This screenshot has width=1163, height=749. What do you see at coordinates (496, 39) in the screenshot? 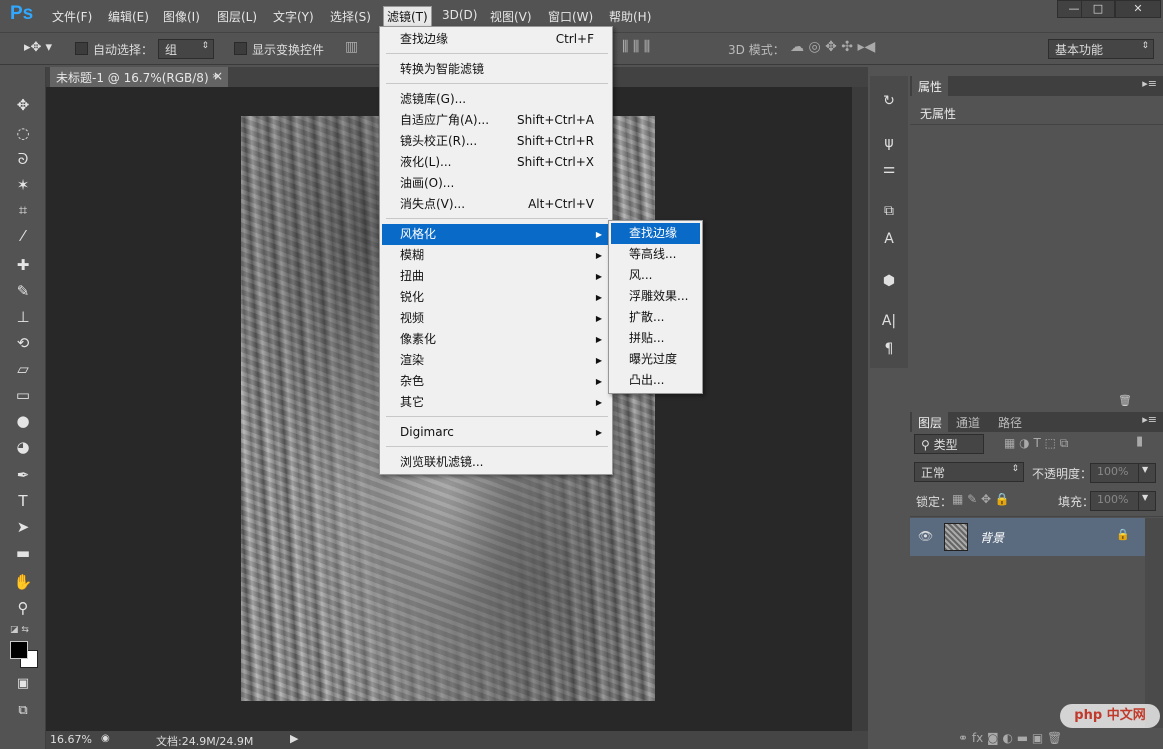
I see `menu-item-find-edges-last: 查找边缘 Ctrl+F` at bounding box center [496, 39].